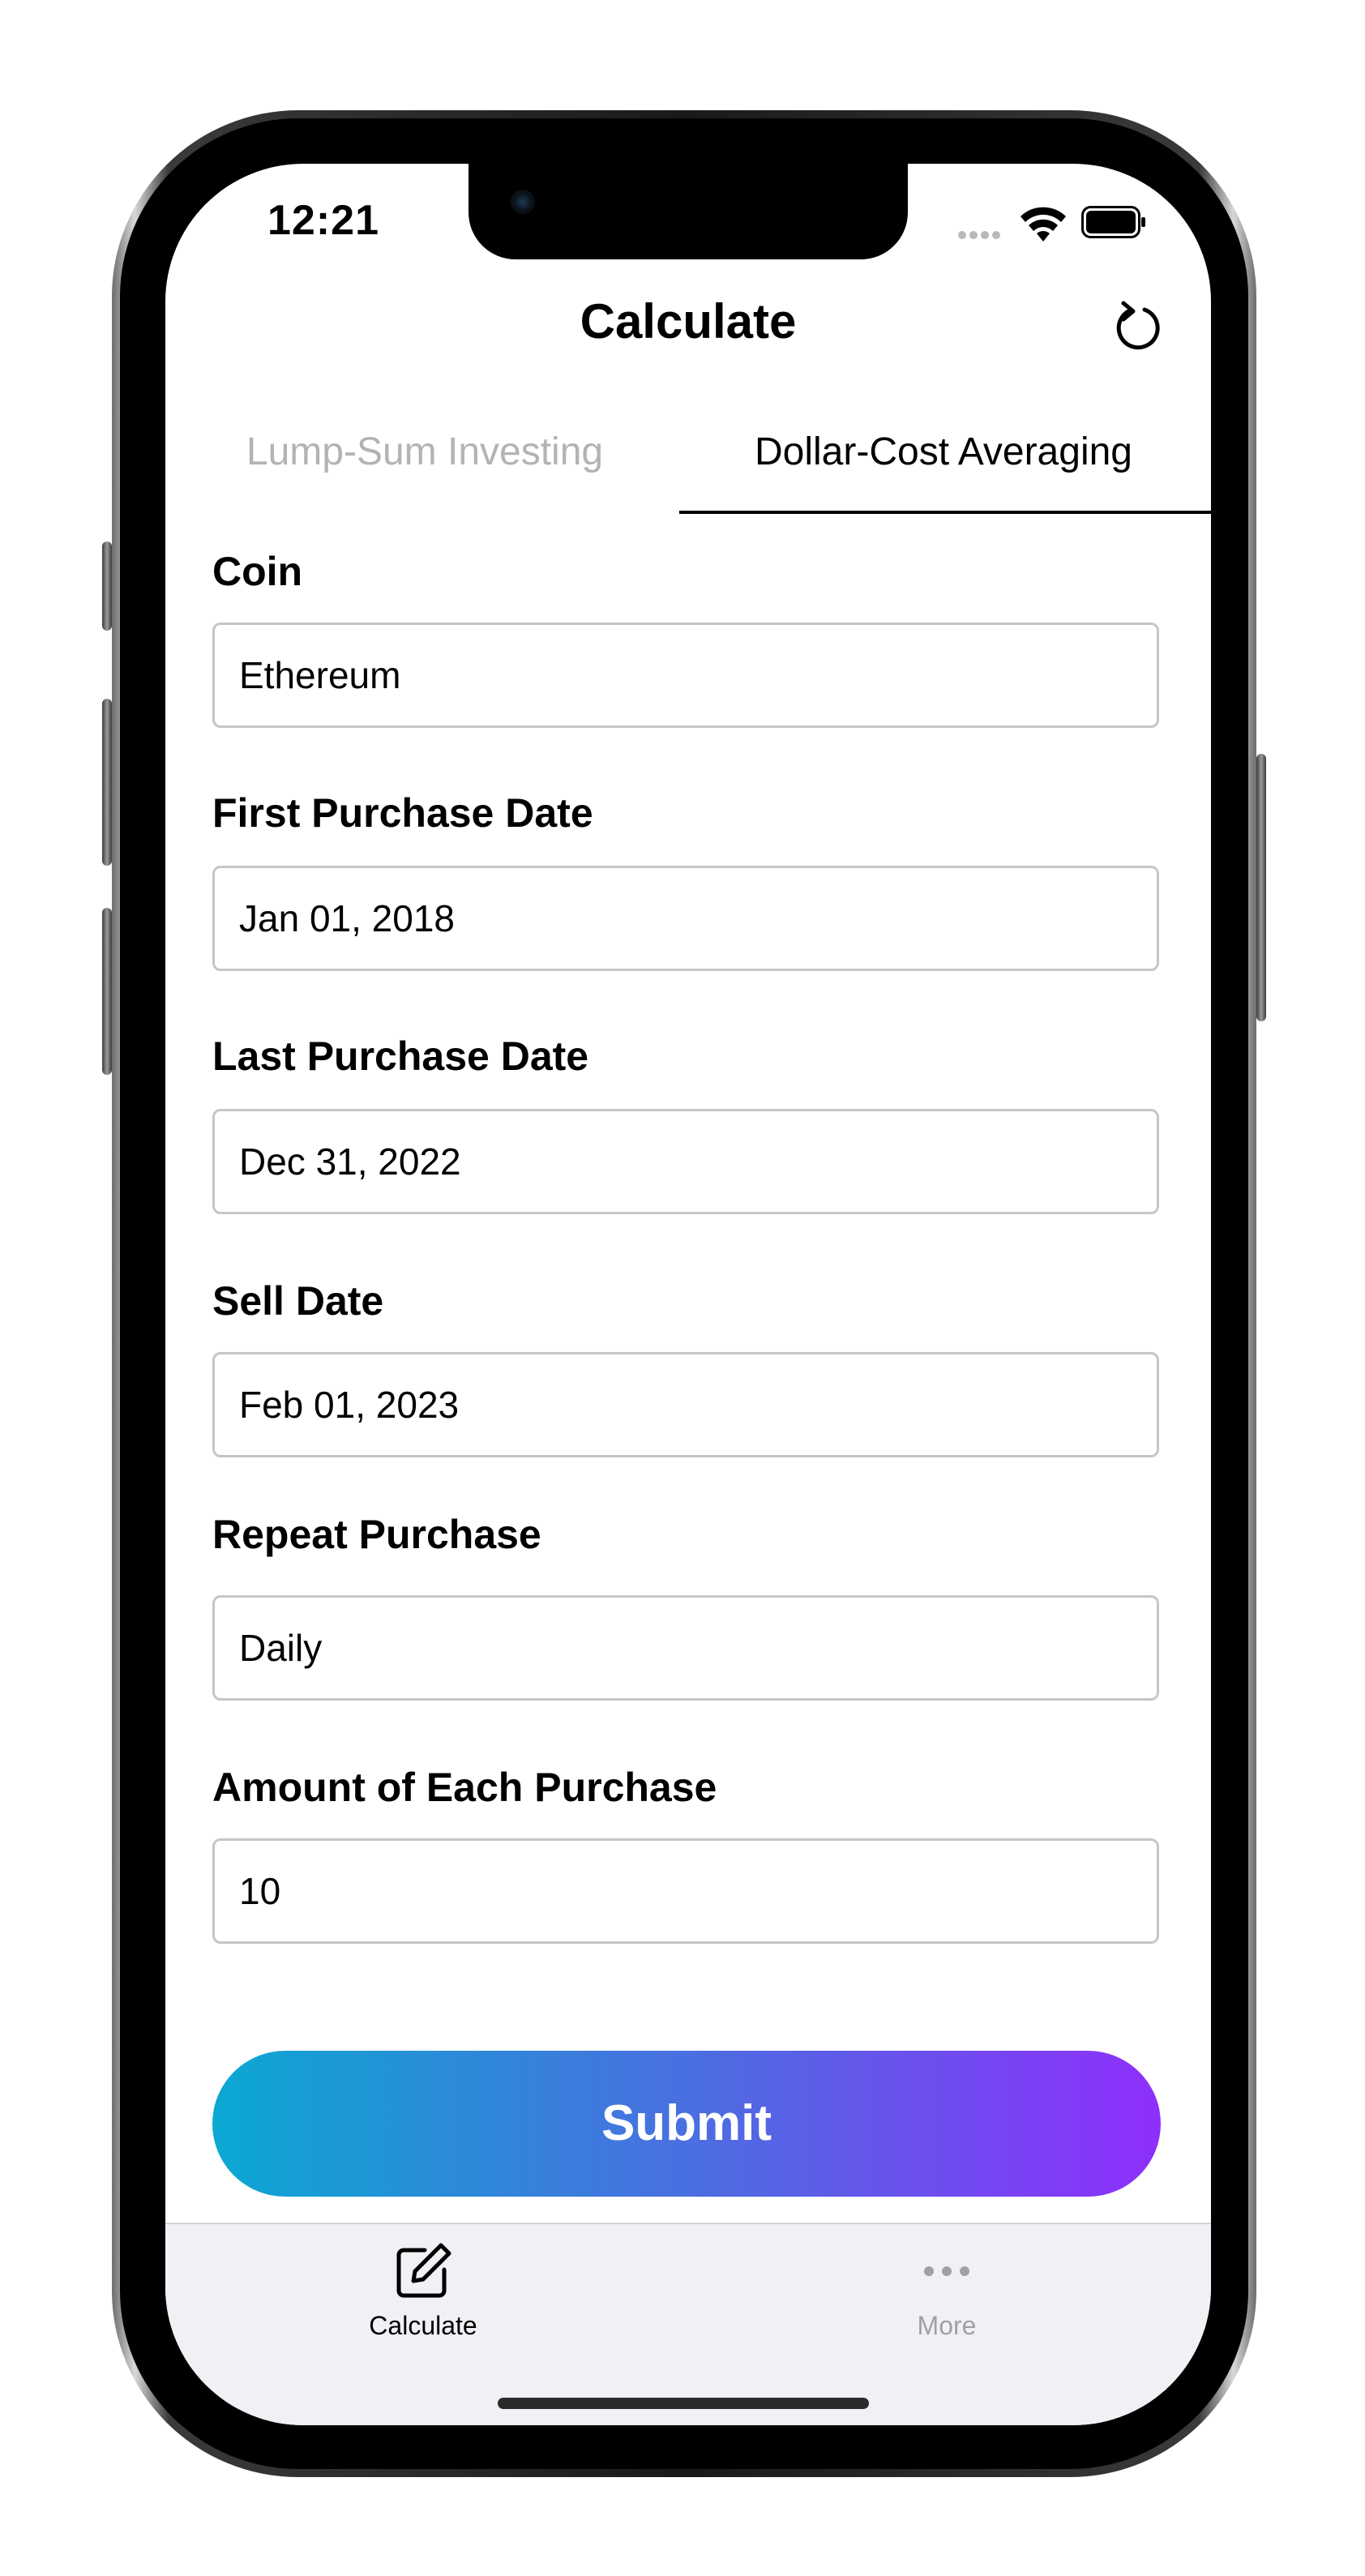 The height and width of the screenshot is (2576, 1365). I want to click on submit-button: Submit, so click(686, 2124).